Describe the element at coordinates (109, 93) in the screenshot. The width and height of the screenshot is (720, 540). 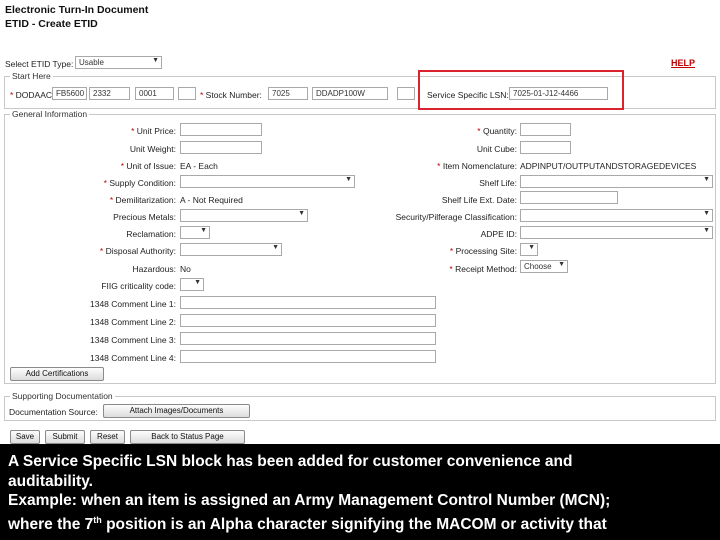
I see `serial-input: 2332` at that location.